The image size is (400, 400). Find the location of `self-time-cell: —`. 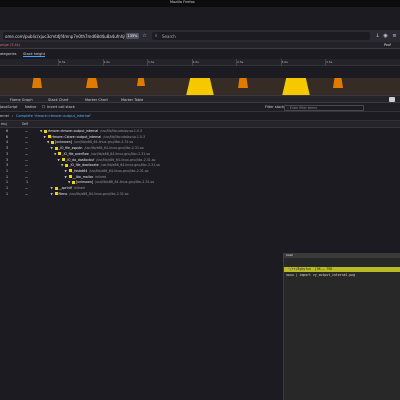

self-time-cell: — is located at coordinates (26, 193).